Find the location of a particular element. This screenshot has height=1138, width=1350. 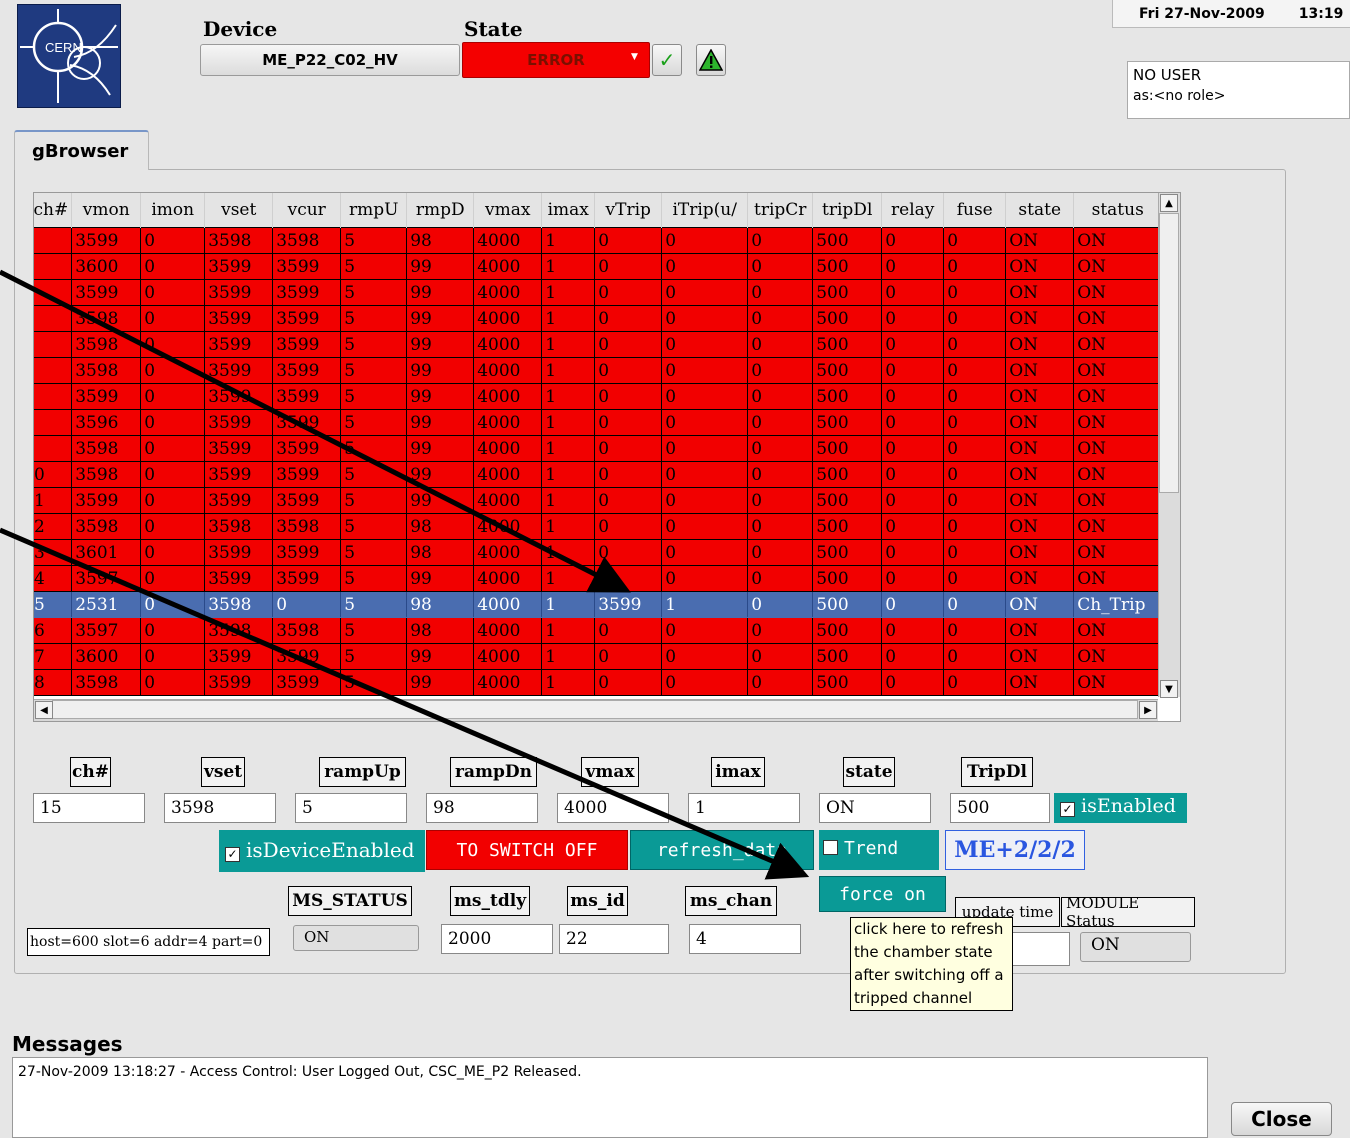

column-header: state is located at coordinates (1040, 210).